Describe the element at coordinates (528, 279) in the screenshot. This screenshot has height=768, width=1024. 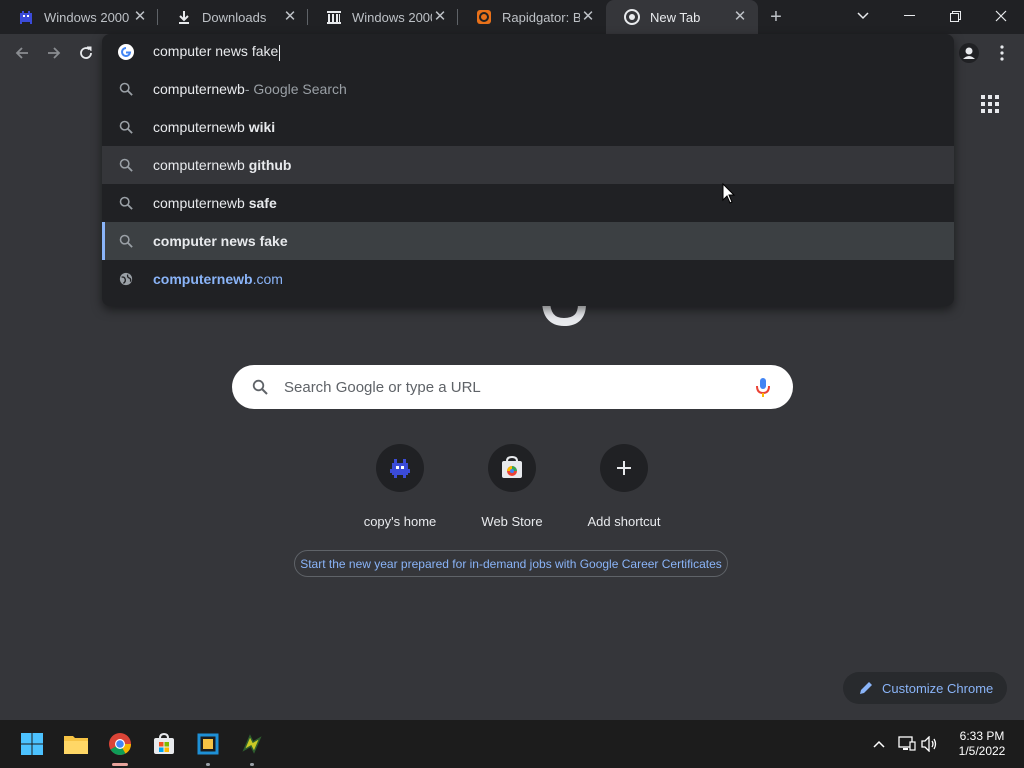
I see `suggestion-row-url: computernewb.com` at that location.